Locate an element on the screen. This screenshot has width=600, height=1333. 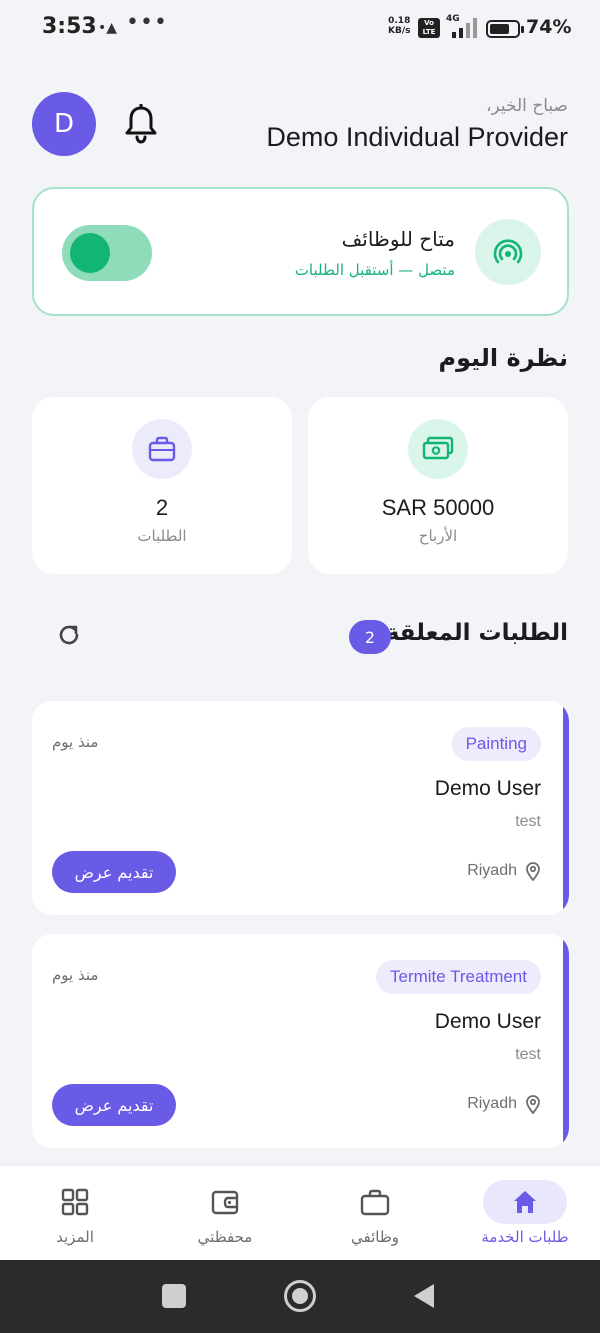
availability-status: متصل — أستقبل الطلبات is located at coordinates (374, 270).